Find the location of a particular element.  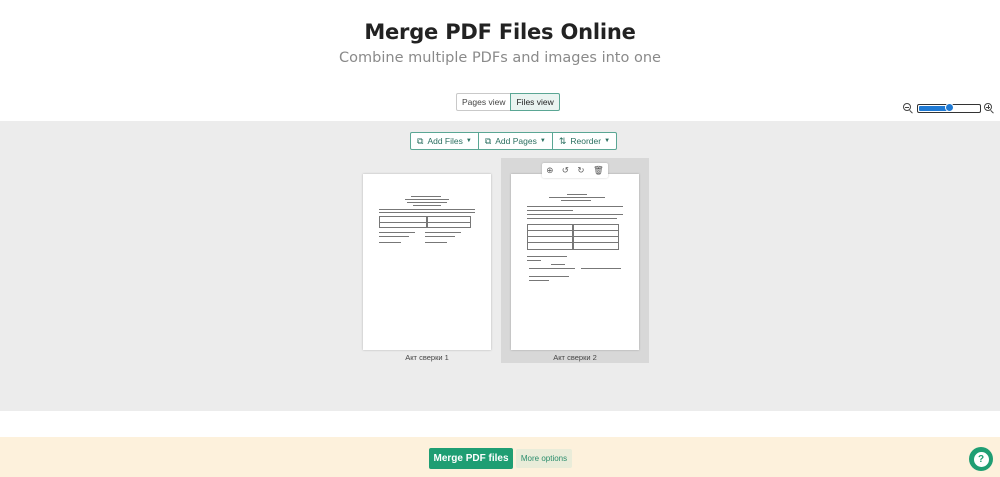

file-toolbar: ⧉ Add Files ▼ ⧉ Add Pages ▼ ⇅ Reorder ▼ is located at coordinates (514, 141).